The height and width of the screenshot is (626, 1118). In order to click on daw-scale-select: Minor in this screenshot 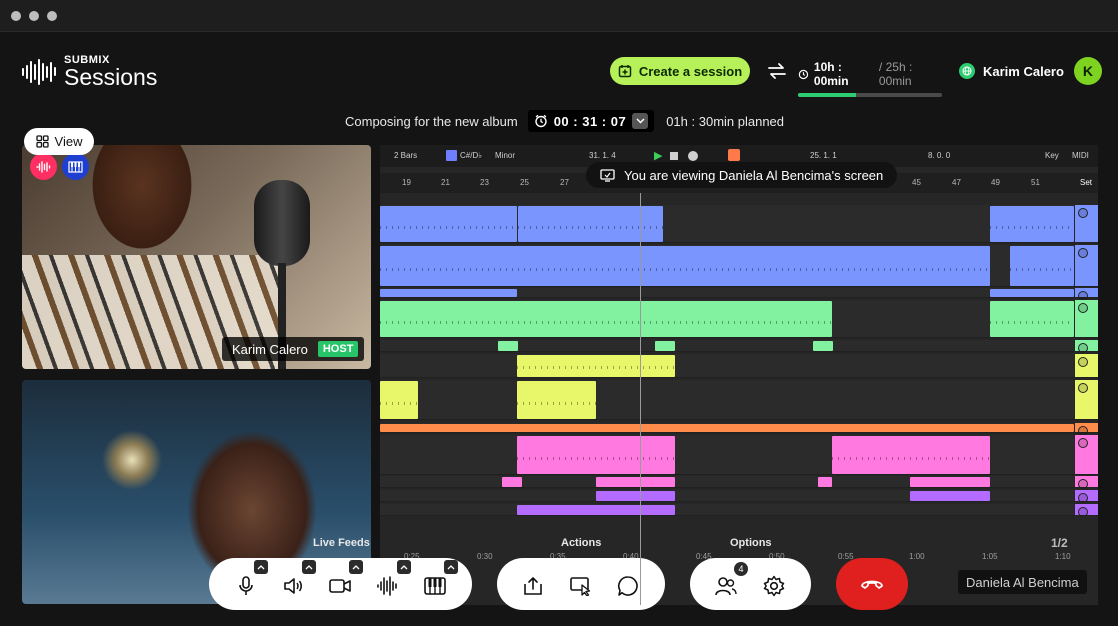, I will do `click(505, 155)`.